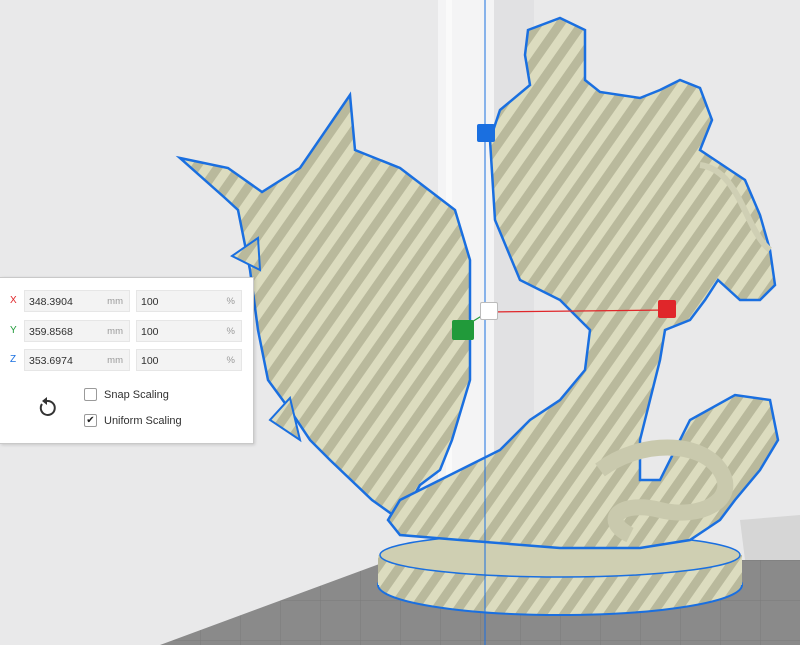  Describe the element at coordinates (150, 361) in the screenshot. I see `percent-z-value: 100` at that location.